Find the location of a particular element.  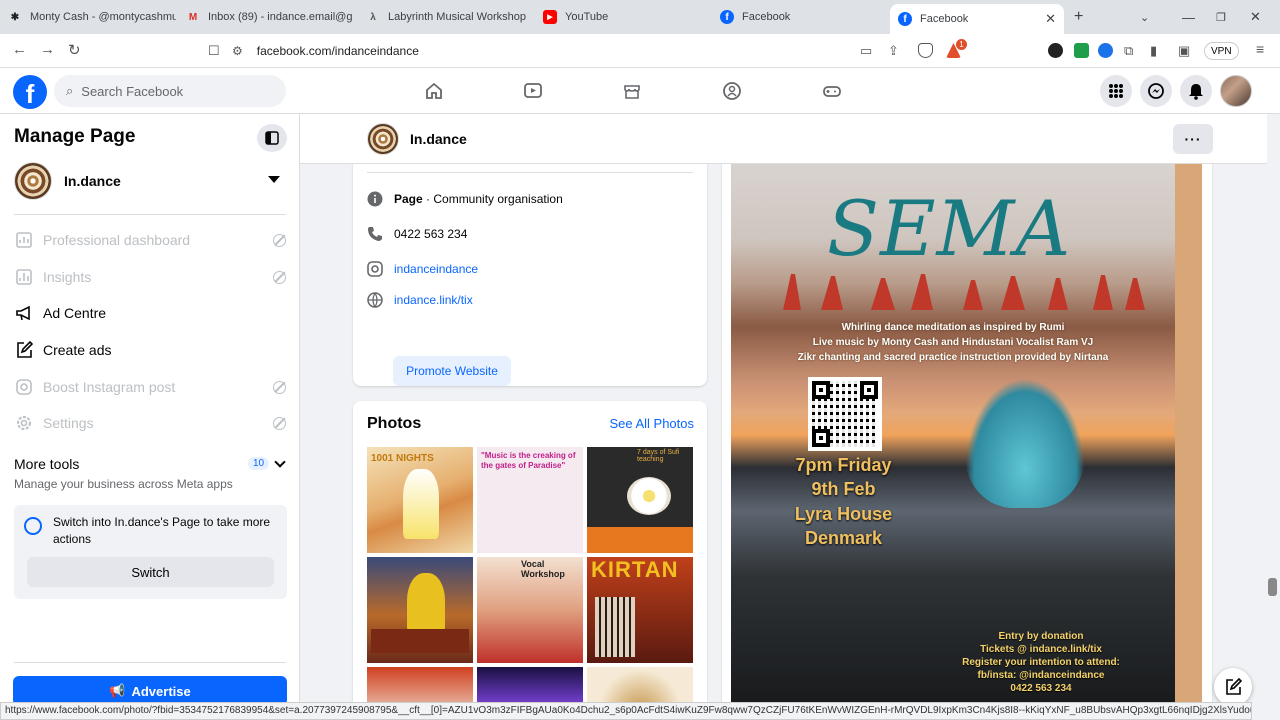

instagram-link: indanceindance is located at coordinates (436, 269).